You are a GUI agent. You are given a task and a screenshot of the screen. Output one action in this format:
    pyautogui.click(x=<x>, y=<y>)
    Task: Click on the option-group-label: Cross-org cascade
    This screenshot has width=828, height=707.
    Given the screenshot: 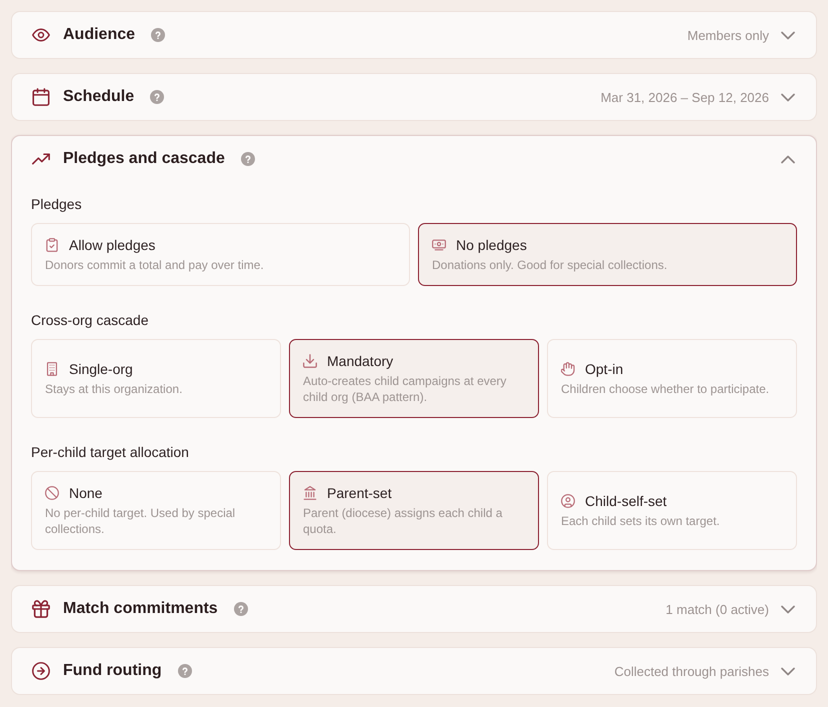 What is the action you would take?
    pyautogui.click(x=90, y=320)
    